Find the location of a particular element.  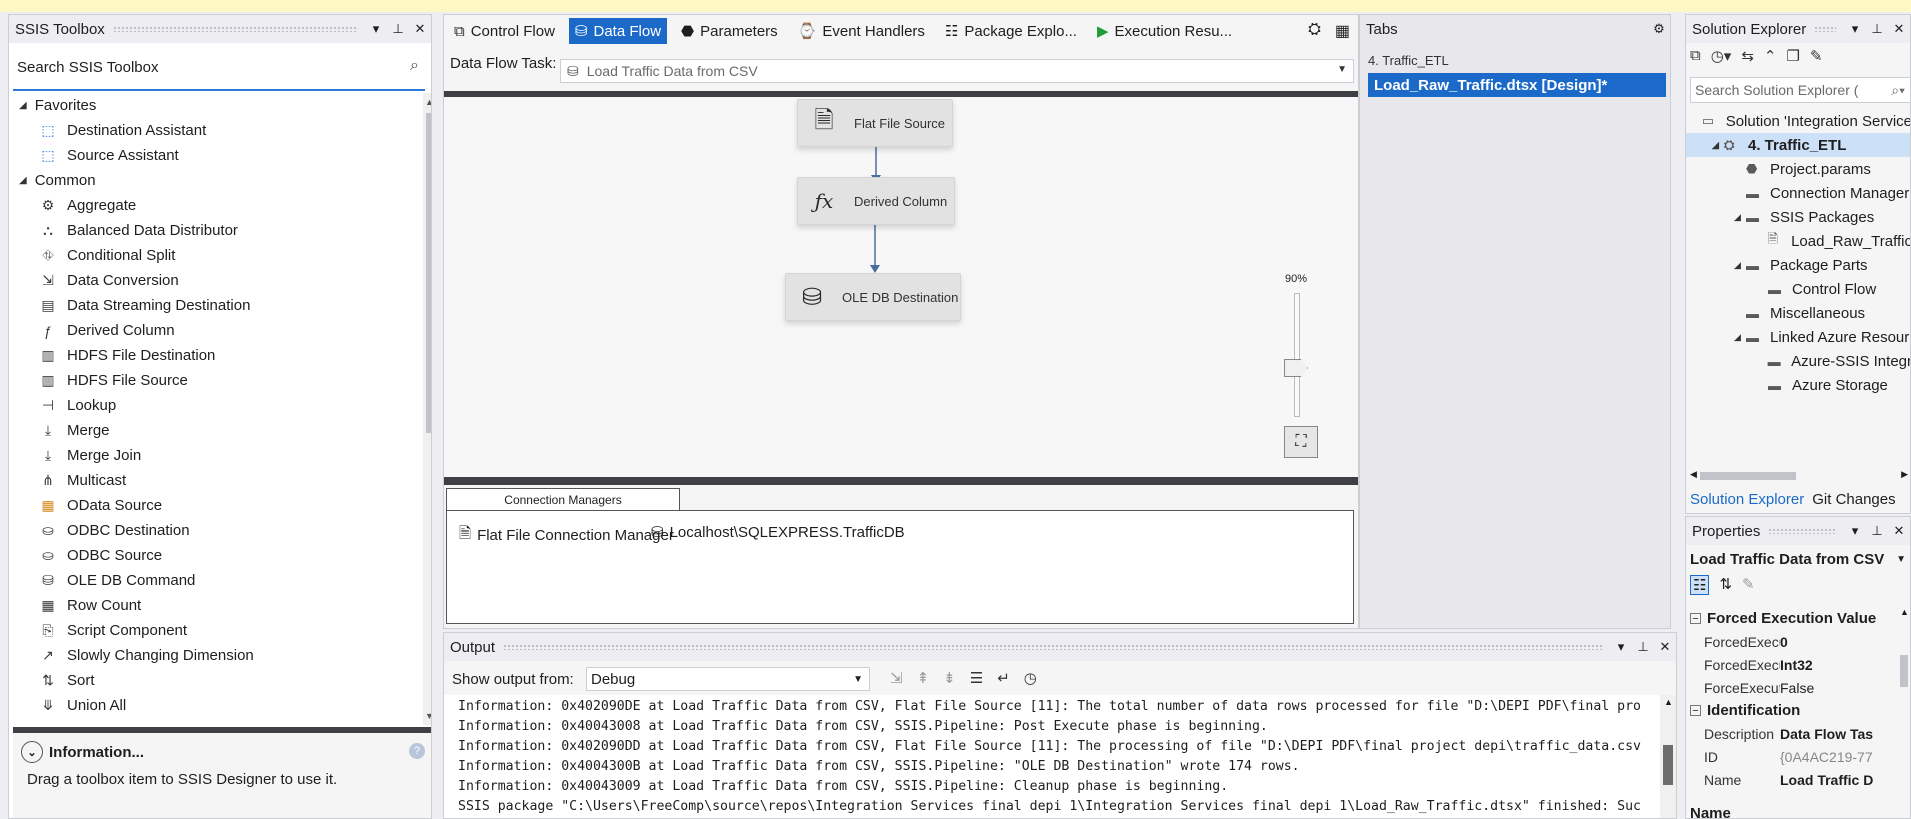

solution-hscrollbar: ◀ ▶ is located at coordinates (1799, 476).